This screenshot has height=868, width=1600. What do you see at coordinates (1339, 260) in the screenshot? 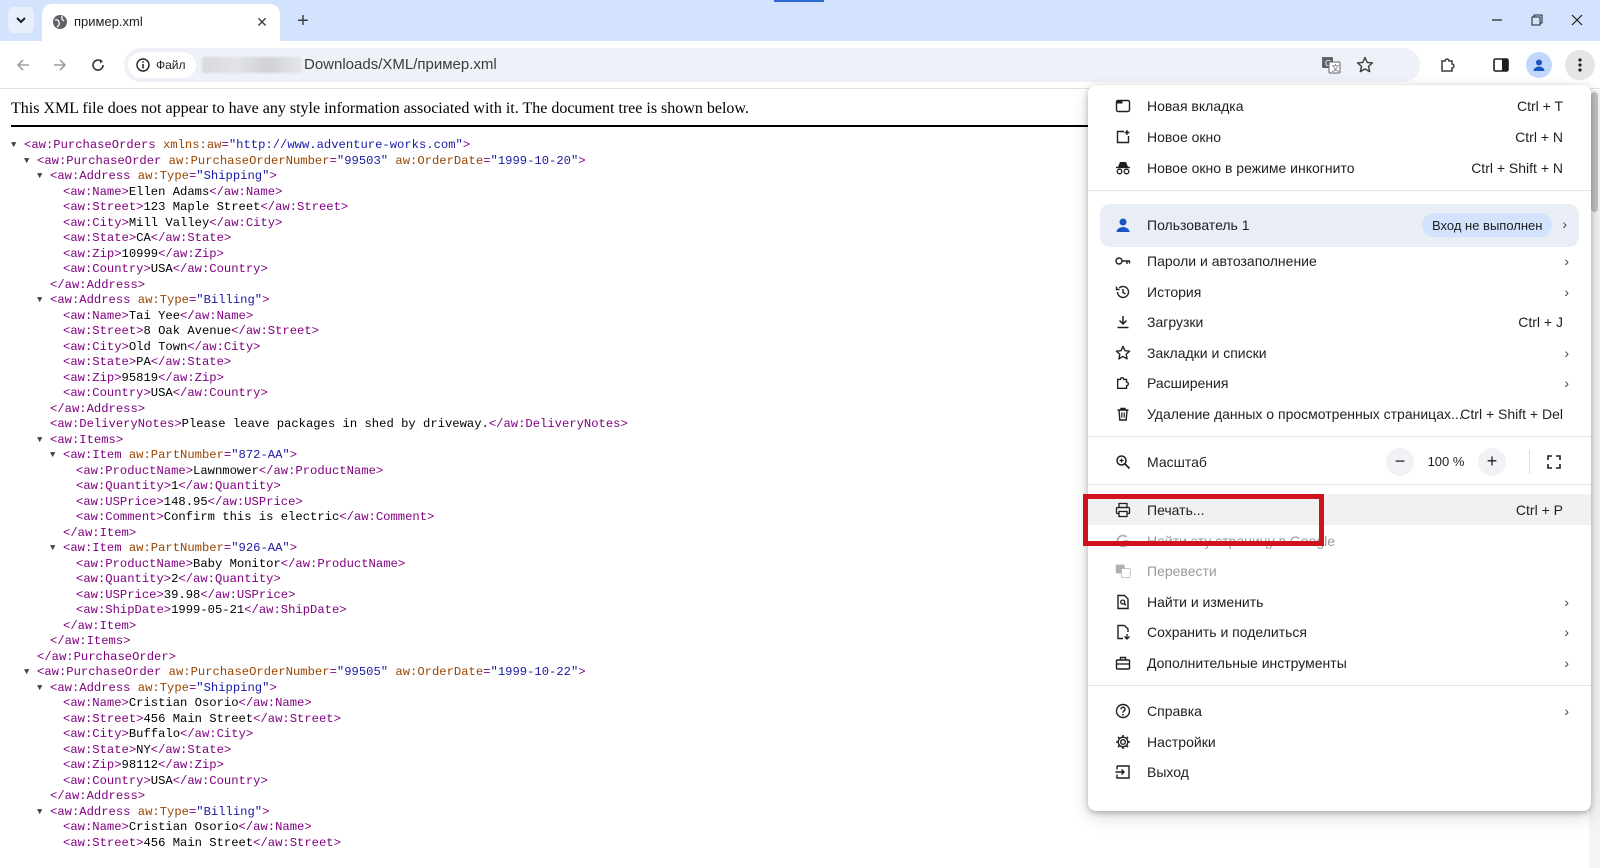
I see `menu-item-passwords: Пароли и автозаполнение ›` at bounding box center [1339, 260].